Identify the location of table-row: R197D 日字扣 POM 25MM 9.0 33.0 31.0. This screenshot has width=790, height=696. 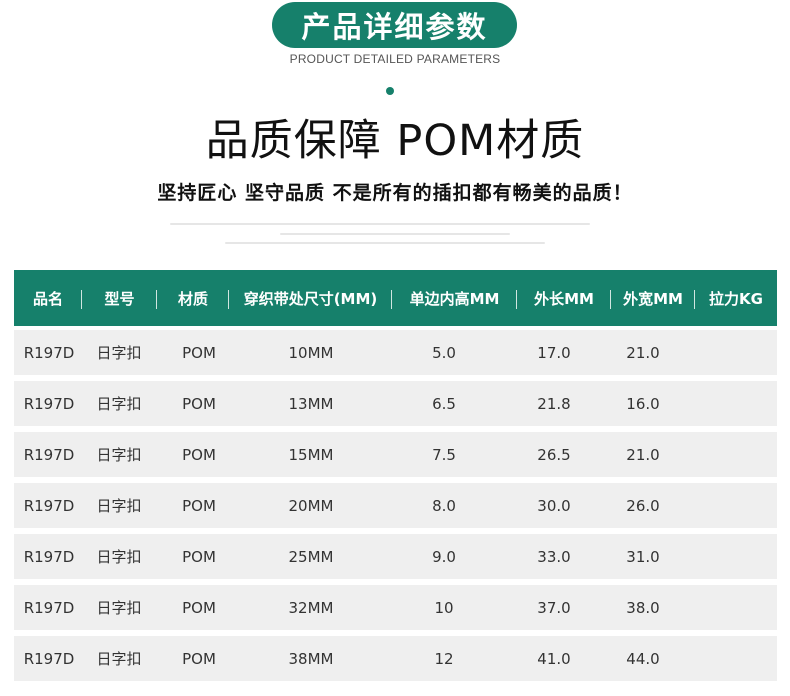
(395, 556).